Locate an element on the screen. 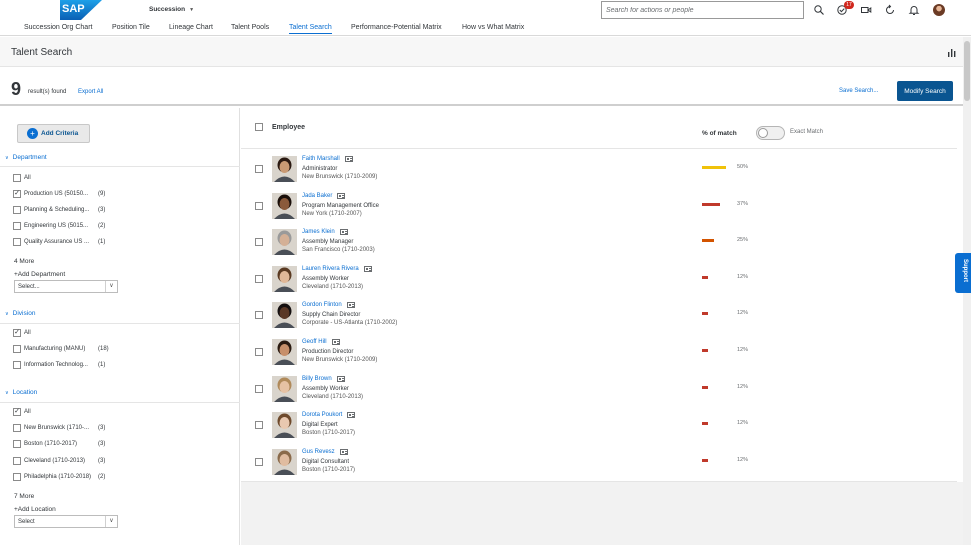  export-all-link: Export All is located at coordinates (90, 92).